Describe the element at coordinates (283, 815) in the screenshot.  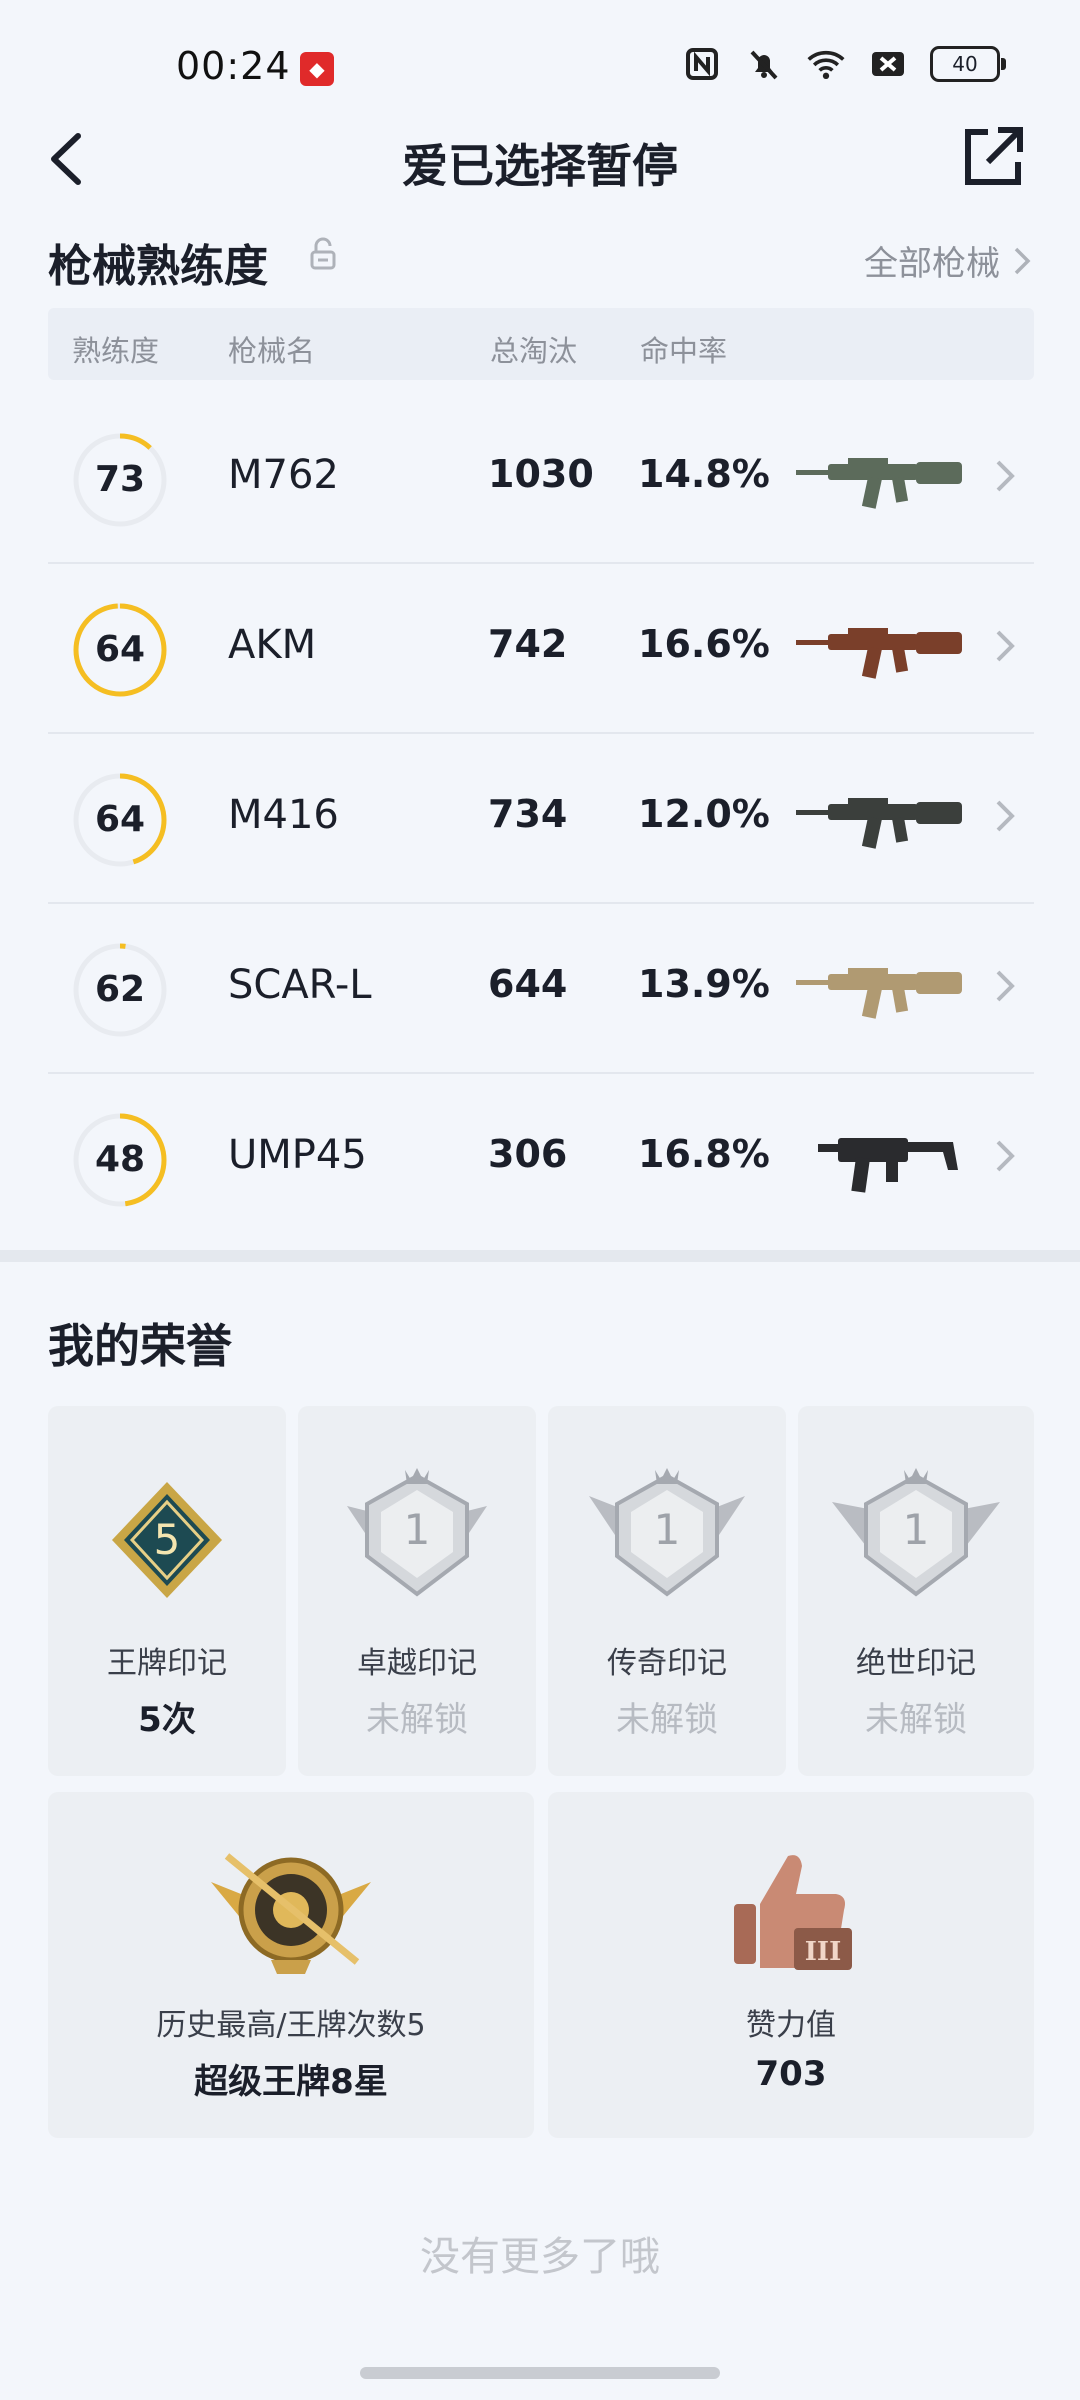
I see `weapon-name: M416` at that location.